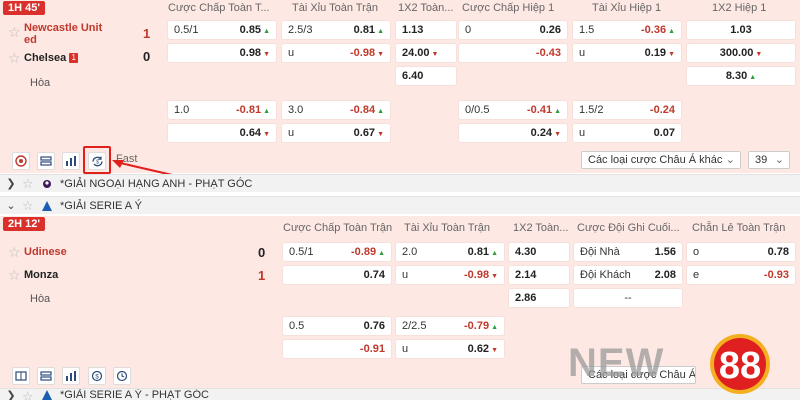 The width and height of the screenshot is (800, 400). What do you see at coordinates (628, 275) in the screenshot?
I see `odds-cell: Đội Khách 2.08` at bounding box center [628, 275].